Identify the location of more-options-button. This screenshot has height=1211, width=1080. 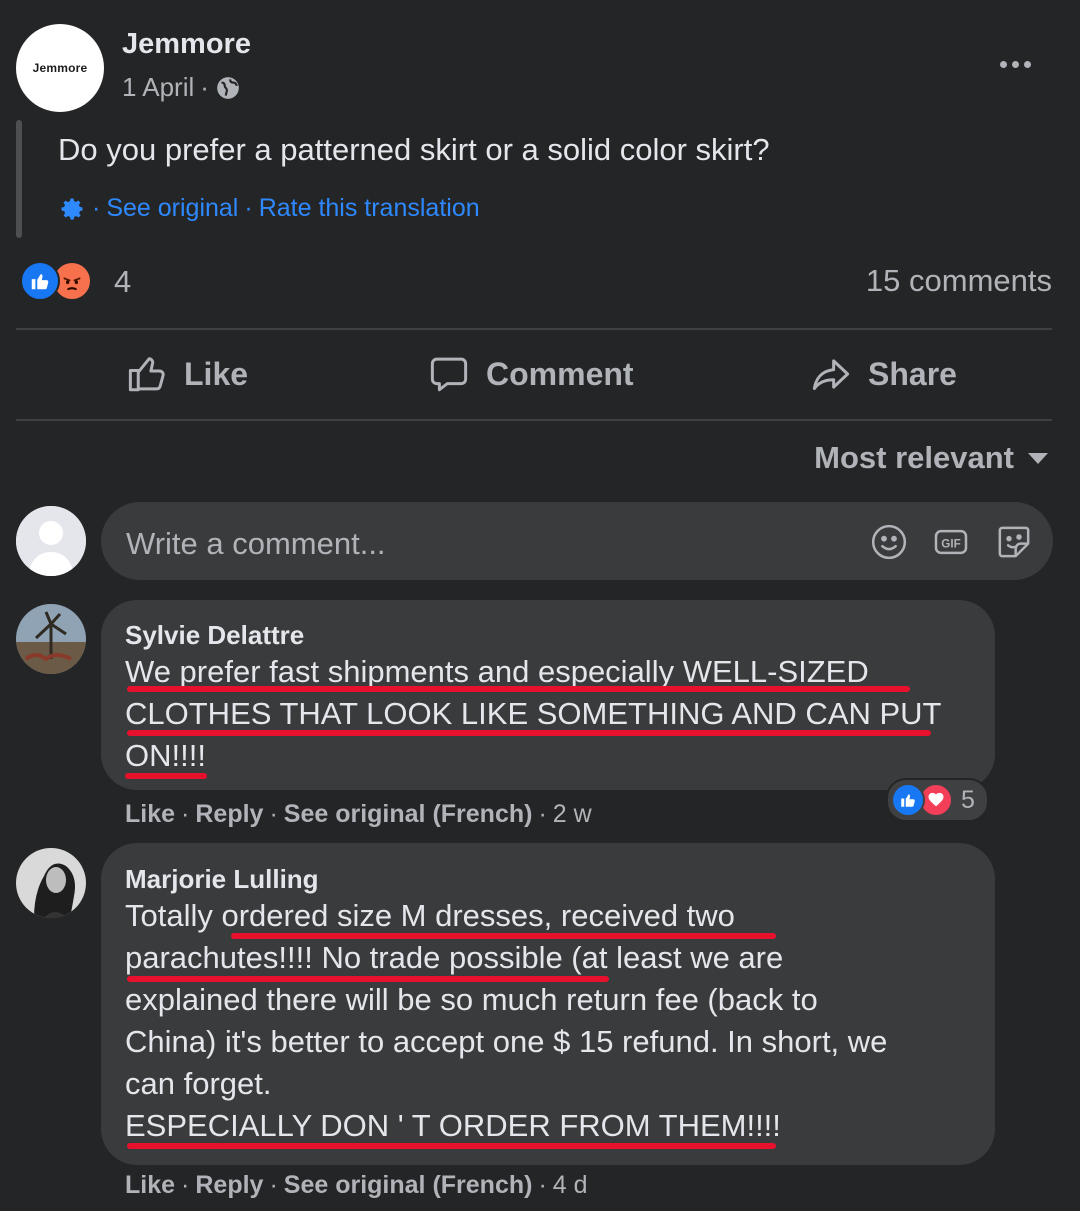
(1015, 64).